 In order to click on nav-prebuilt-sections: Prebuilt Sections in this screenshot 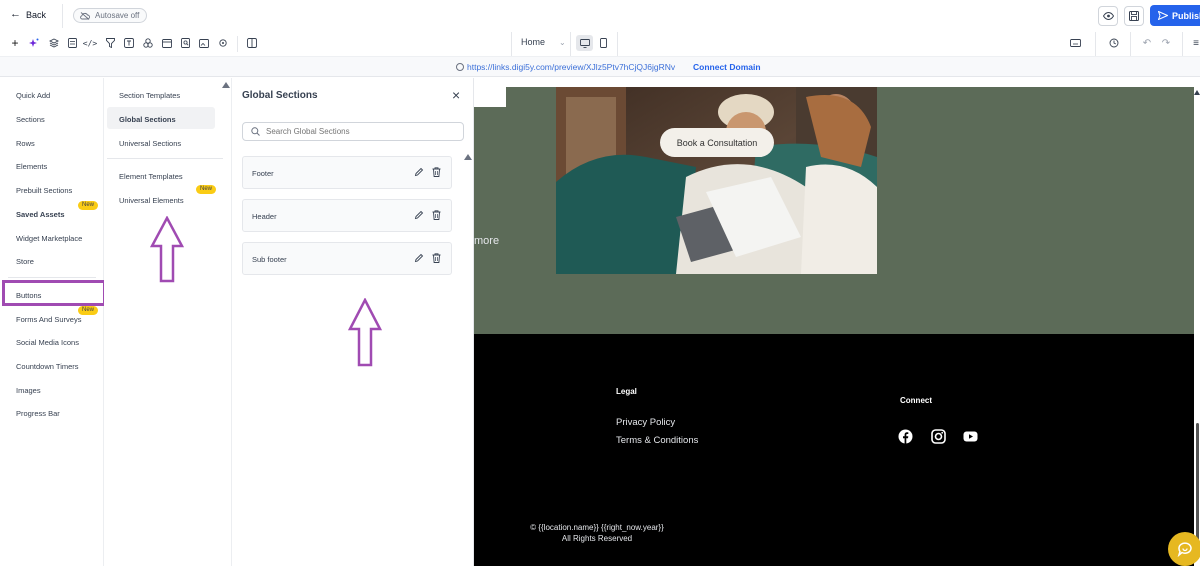, I will do `click(44, 190)`.